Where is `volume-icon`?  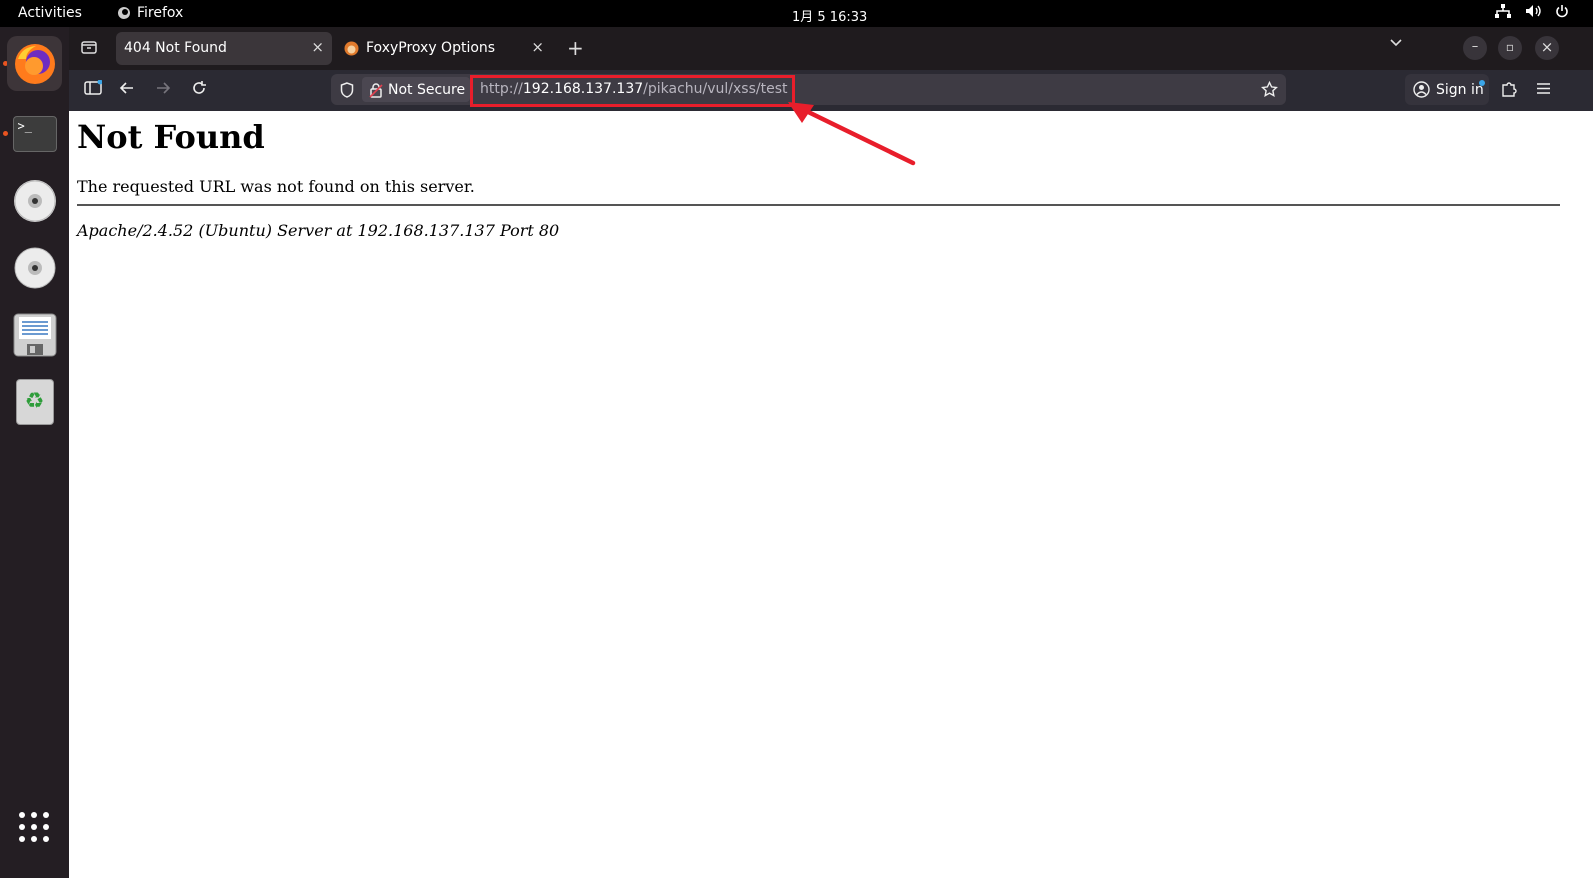 volume-icon is located at coordinates (1533, 11).